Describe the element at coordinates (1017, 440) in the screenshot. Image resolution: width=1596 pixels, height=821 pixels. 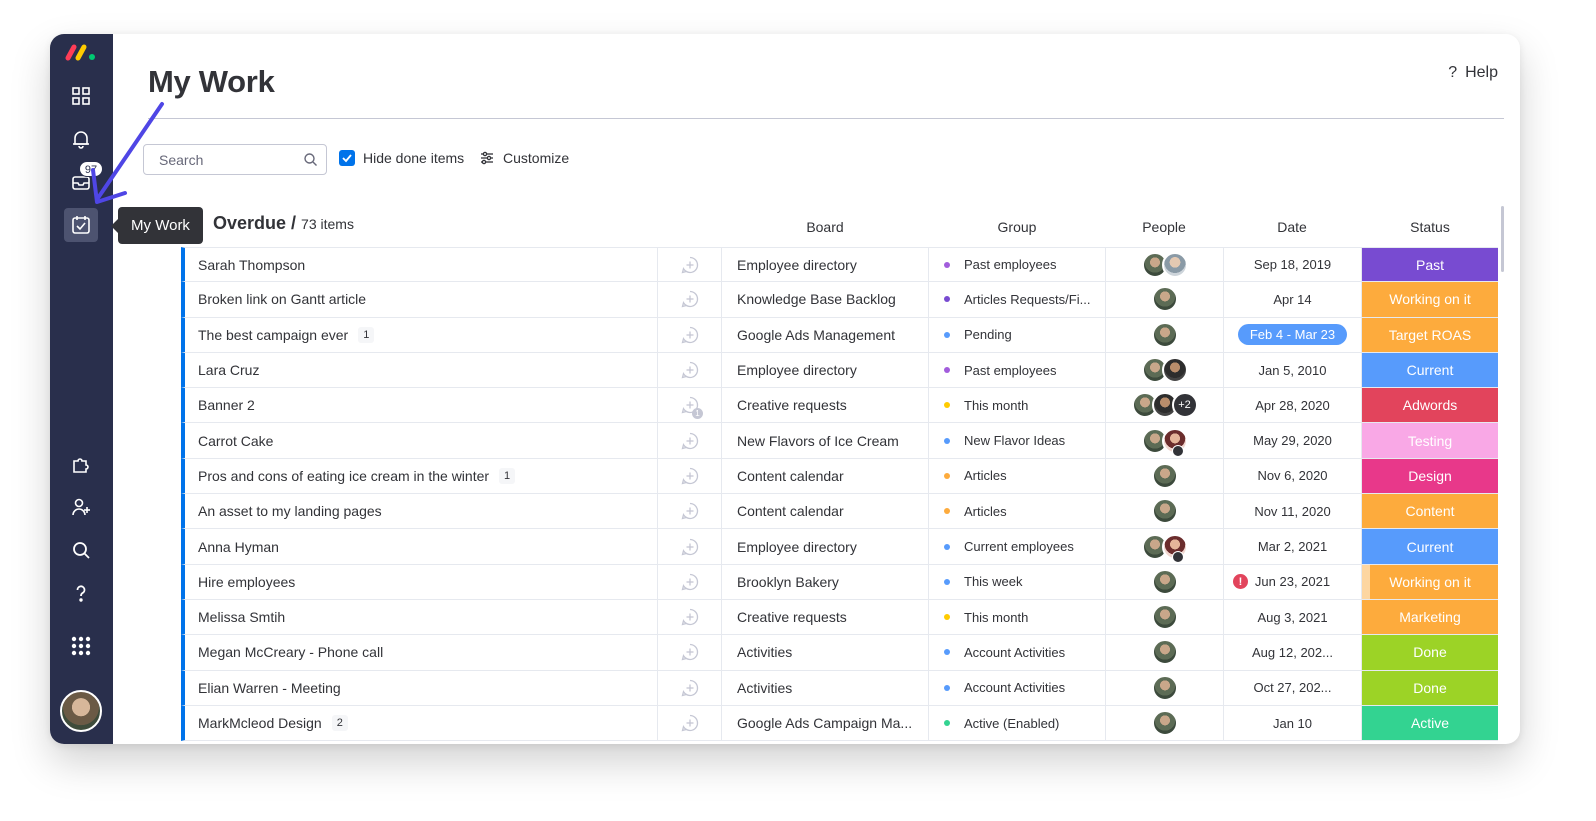
I see `group-cell: New Flavor Ideas` at that location.